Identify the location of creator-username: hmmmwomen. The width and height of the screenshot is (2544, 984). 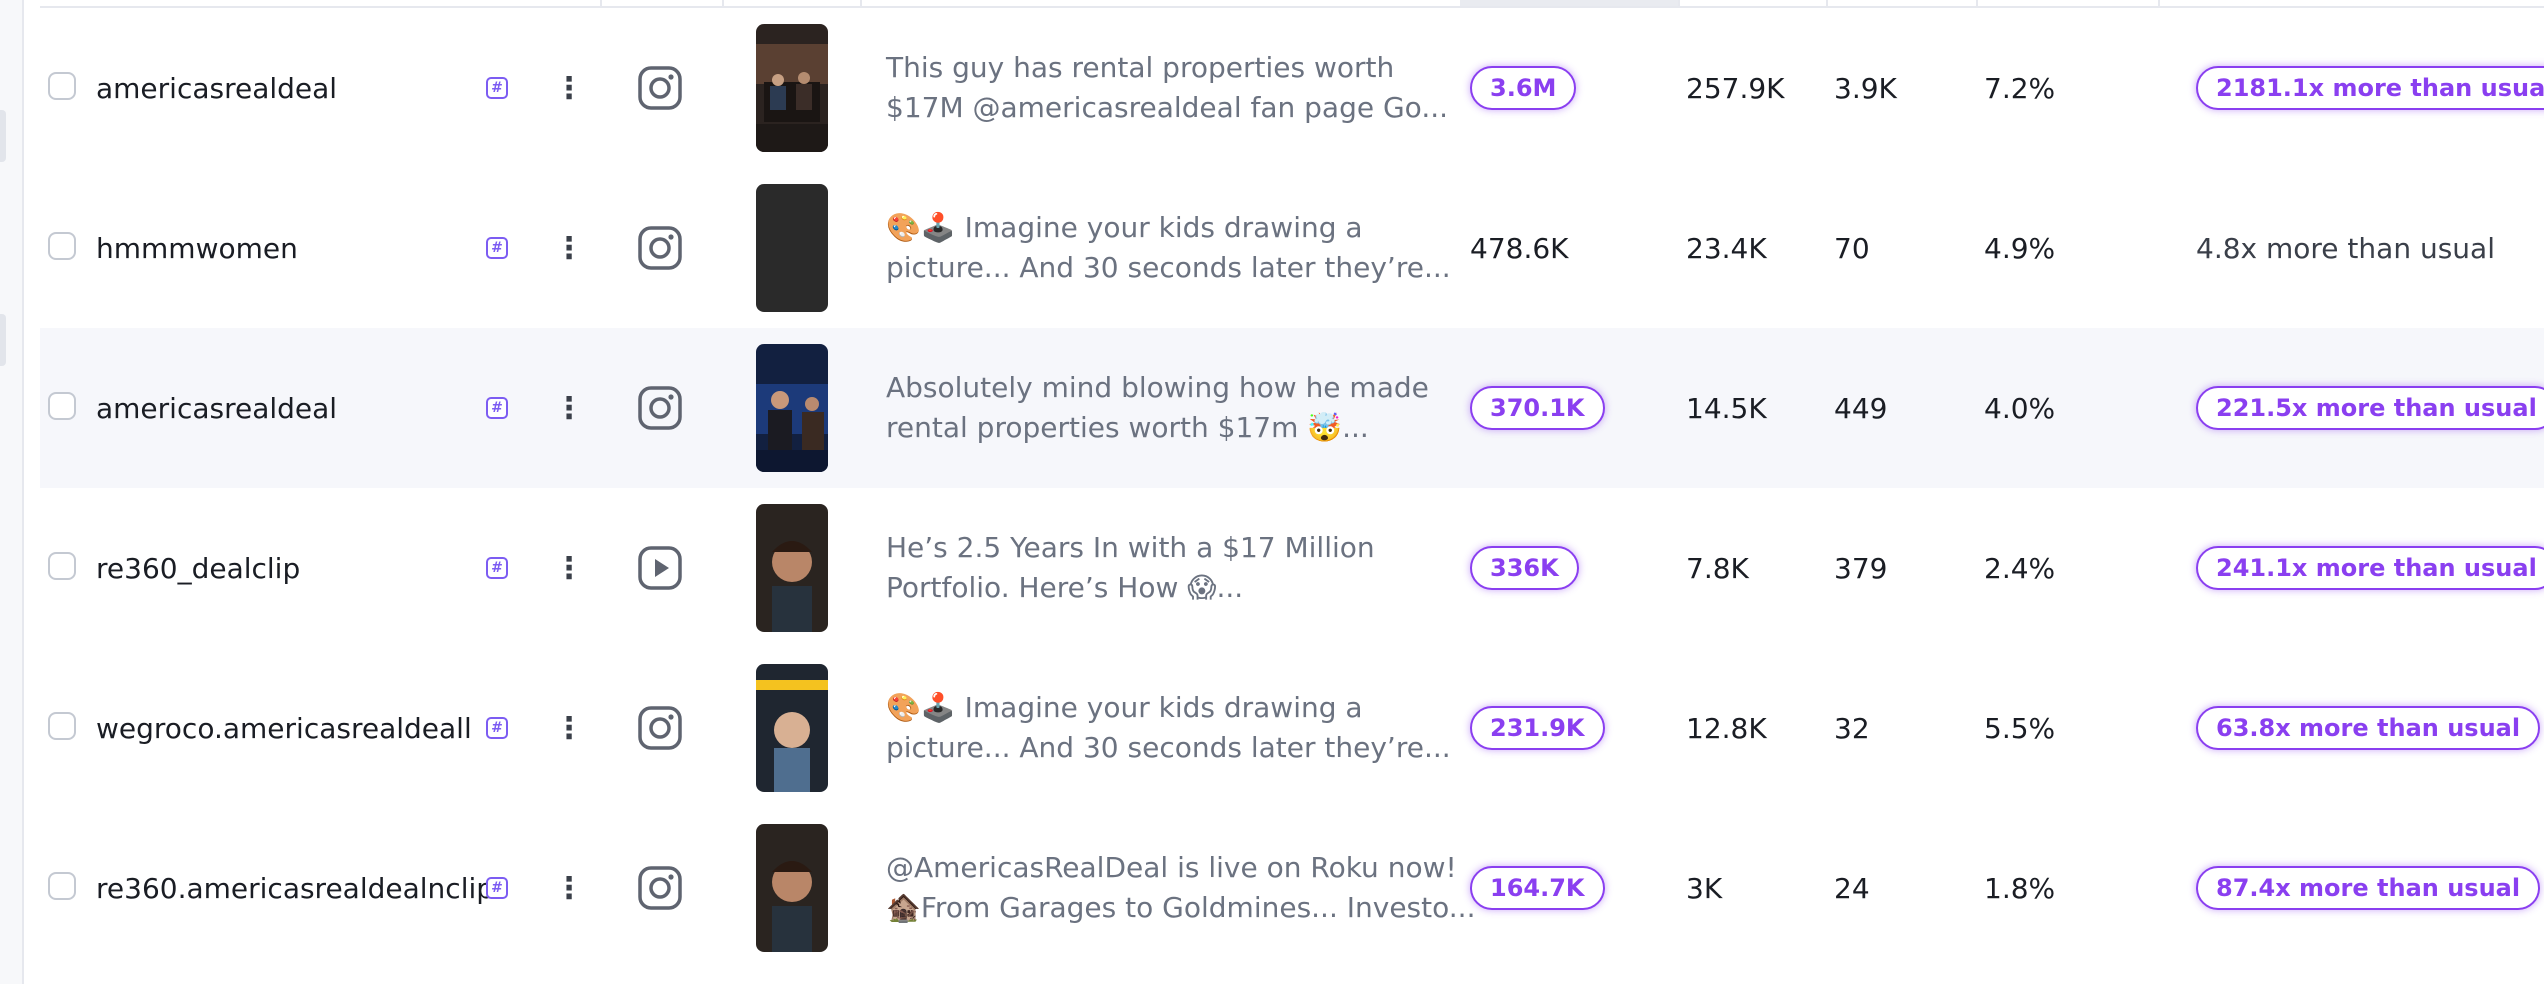
(197, 248).